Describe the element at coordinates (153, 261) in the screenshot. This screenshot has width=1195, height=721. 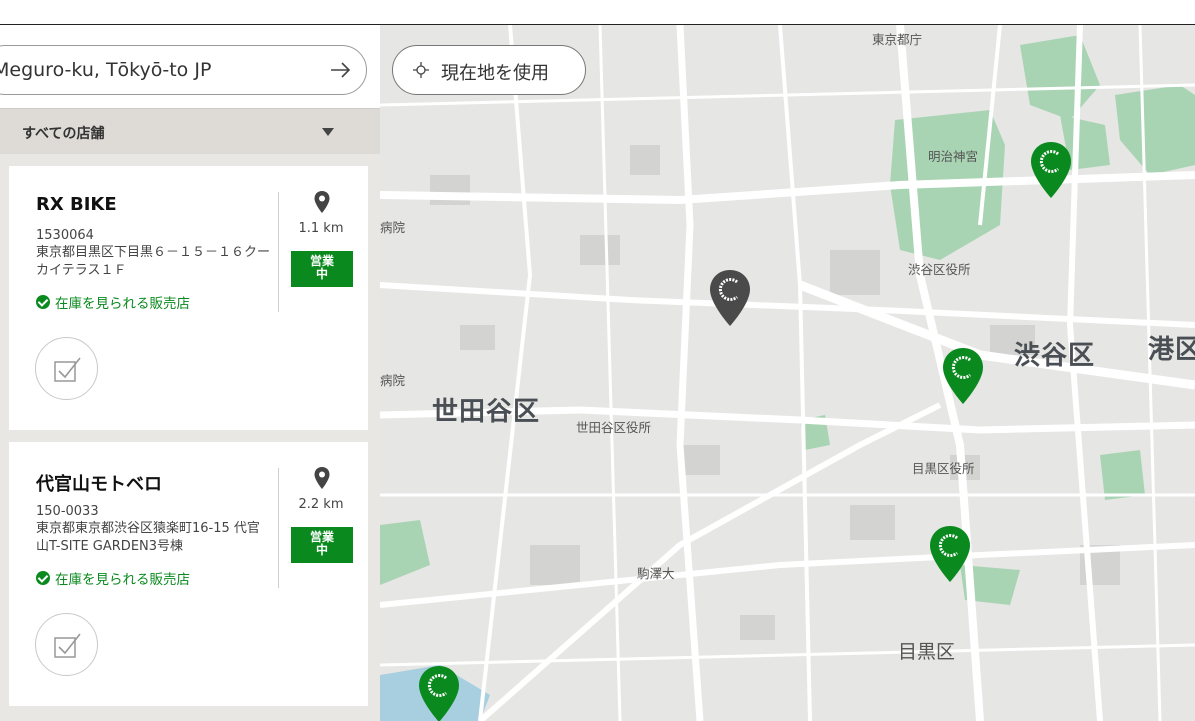
I see `store-address: 東京都目黒区下目黒６－１５－１６クーカイテラス１Ｆ` at that location.